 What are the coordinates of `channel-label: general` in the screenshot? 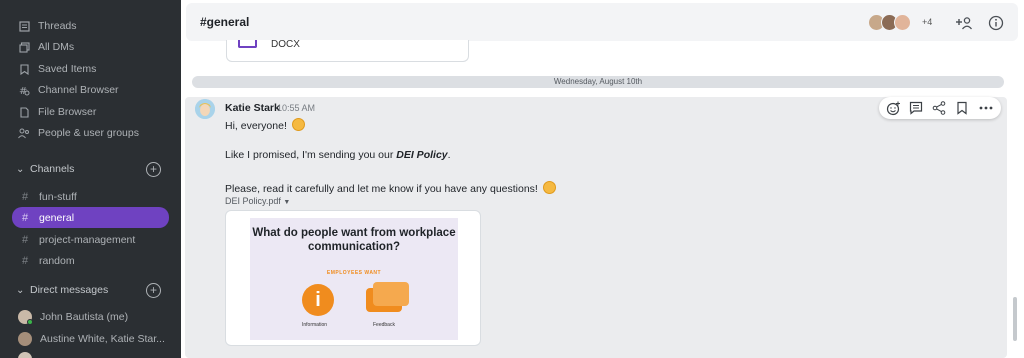 It's located at (57, 217).